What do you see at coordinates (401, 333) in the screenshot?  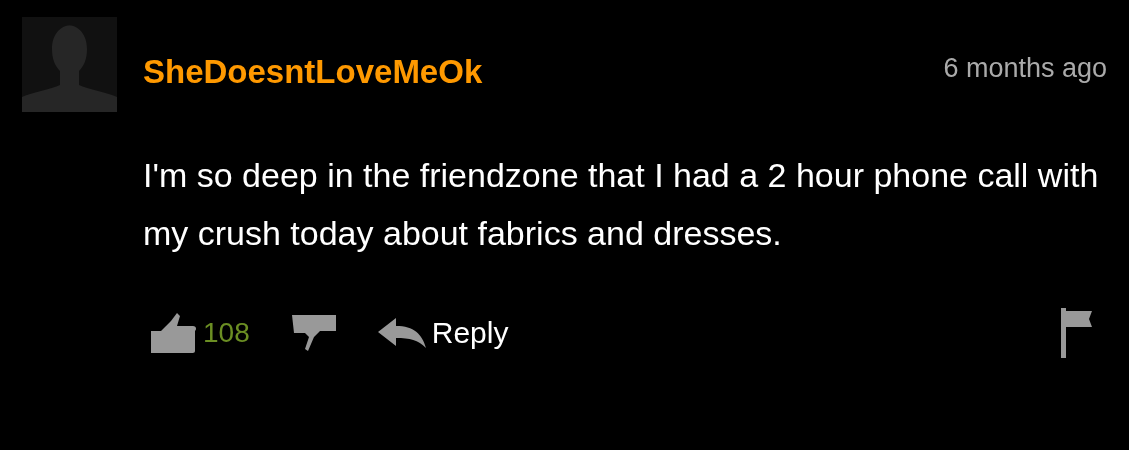 I see `reply-icon` at bounding box center [401, 333].